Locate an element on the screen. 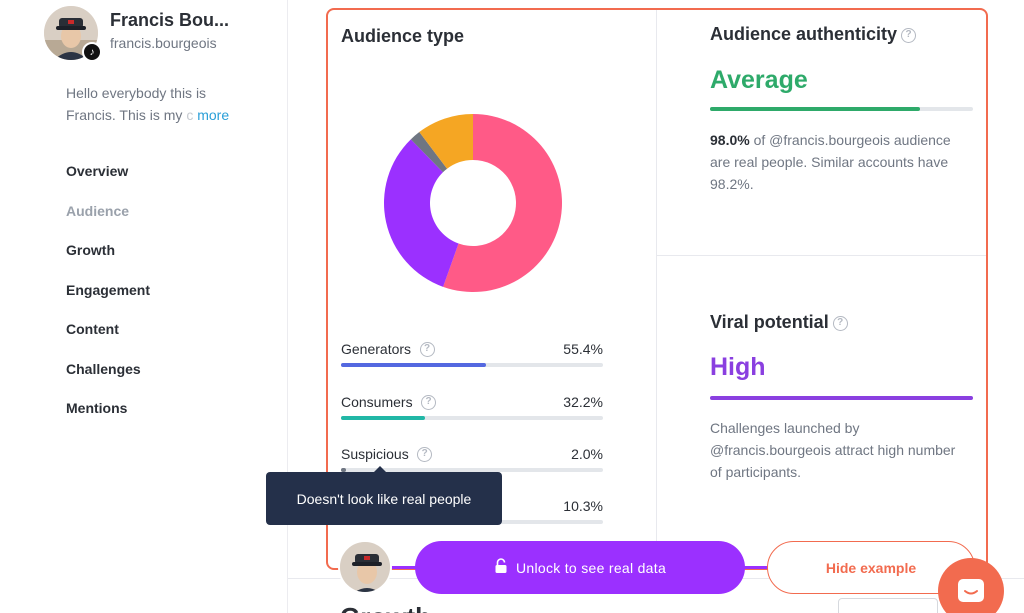 This screenshot has height=613, width=1024. audience-authenticity-title: Audience authenticity? is located at coordinates (813, 34).